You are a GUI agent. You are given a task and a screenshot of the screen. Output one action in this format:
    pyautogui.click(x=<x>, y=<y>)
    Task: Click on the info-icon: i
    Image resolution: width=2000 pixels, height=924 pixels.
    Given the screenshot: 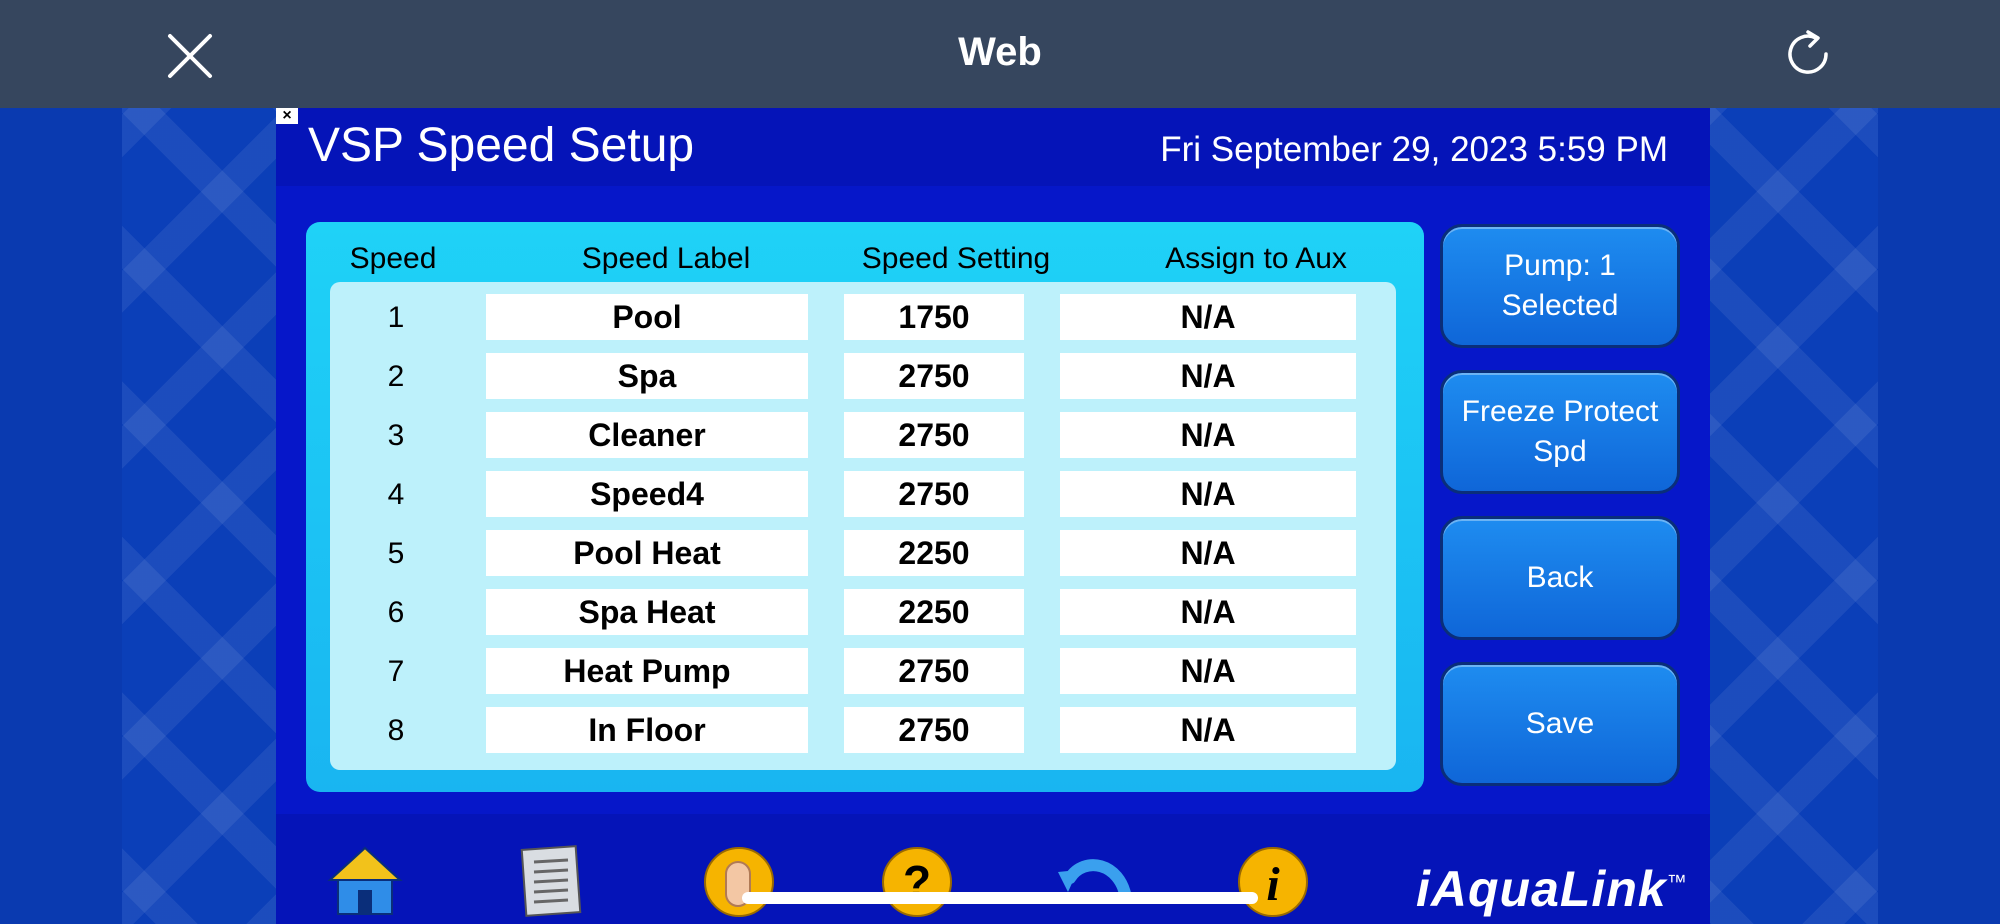 What is the action you would take?
    pyautogui.click(x=1273, y=880)
    